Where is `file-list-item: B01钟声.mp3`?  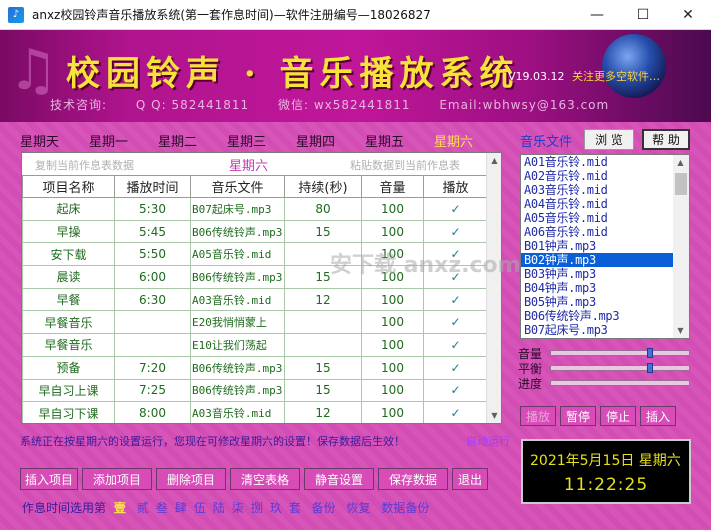
file-list-item: B01钟声.mp3 is located at coordinates (605, 246).